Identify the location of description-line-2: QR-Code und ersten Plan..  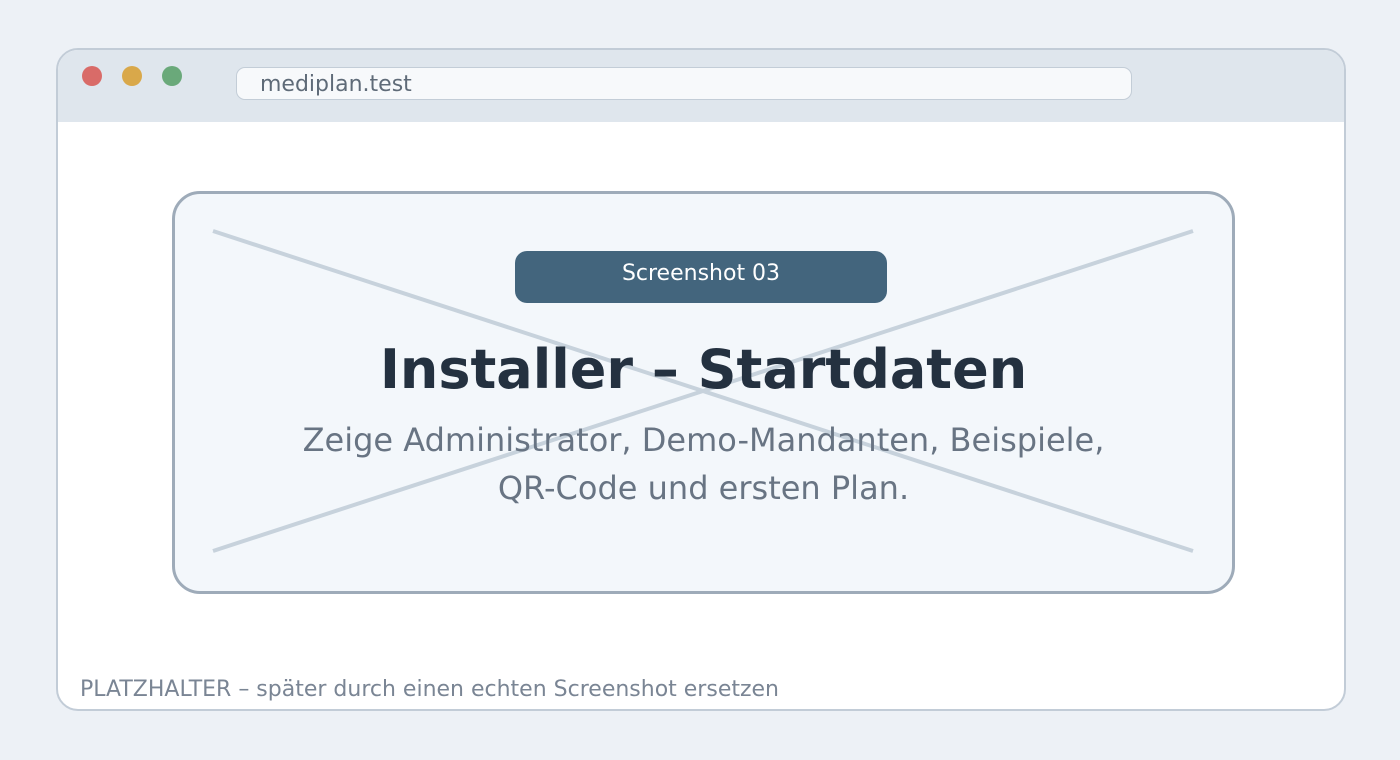
(703, 488).